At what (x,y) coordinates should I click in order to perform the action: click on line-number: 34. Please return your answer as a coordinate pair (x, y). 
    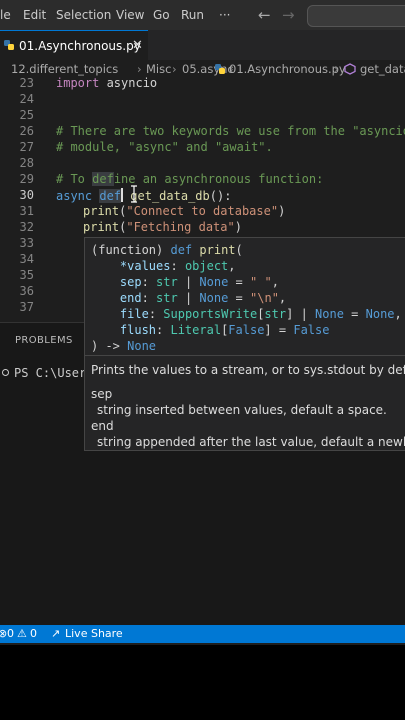
    Looking at the image, I should click on (26, 259).